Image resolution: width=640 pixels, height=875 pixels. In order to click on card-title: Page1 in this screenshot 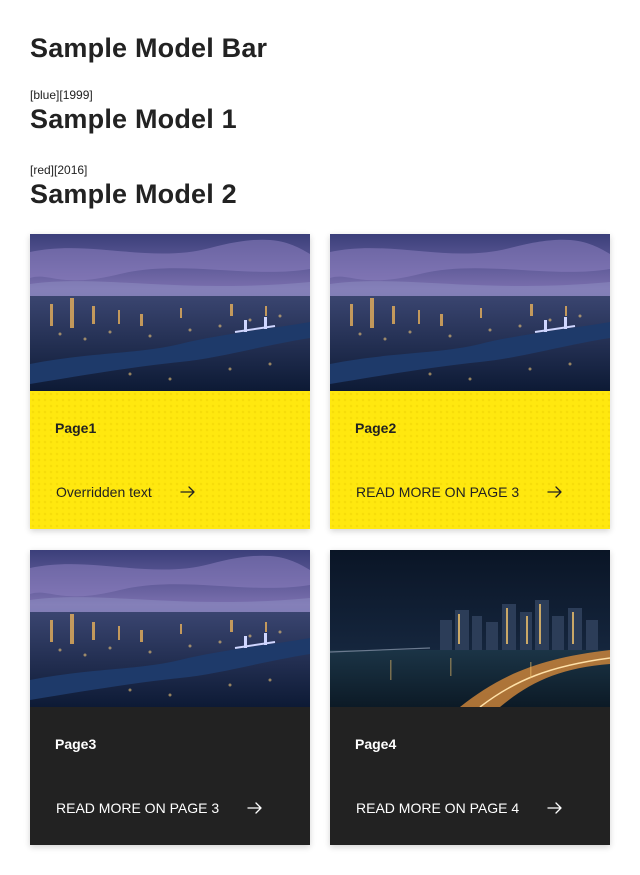, I will do `click(76, 428)`.